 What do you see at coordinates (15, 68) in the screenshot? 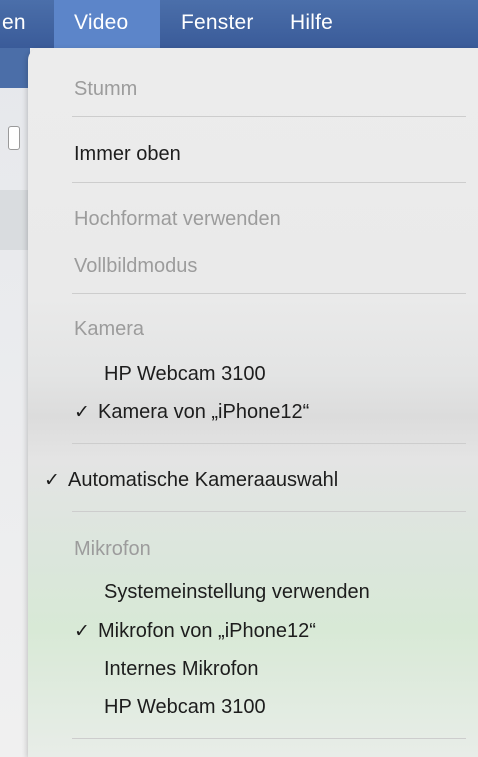
I see `background-window-toolbar` at bounding box center [15, 68].